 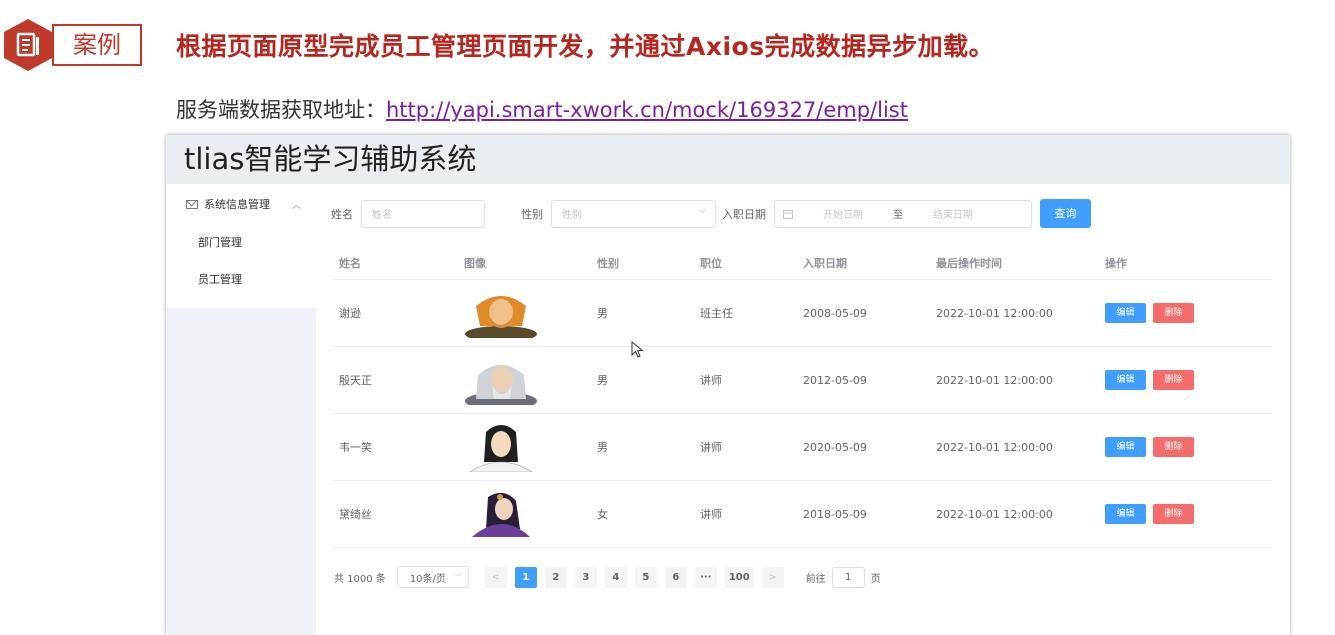 I want to click on header-actions: 操作, so click(x=1116, y=263).